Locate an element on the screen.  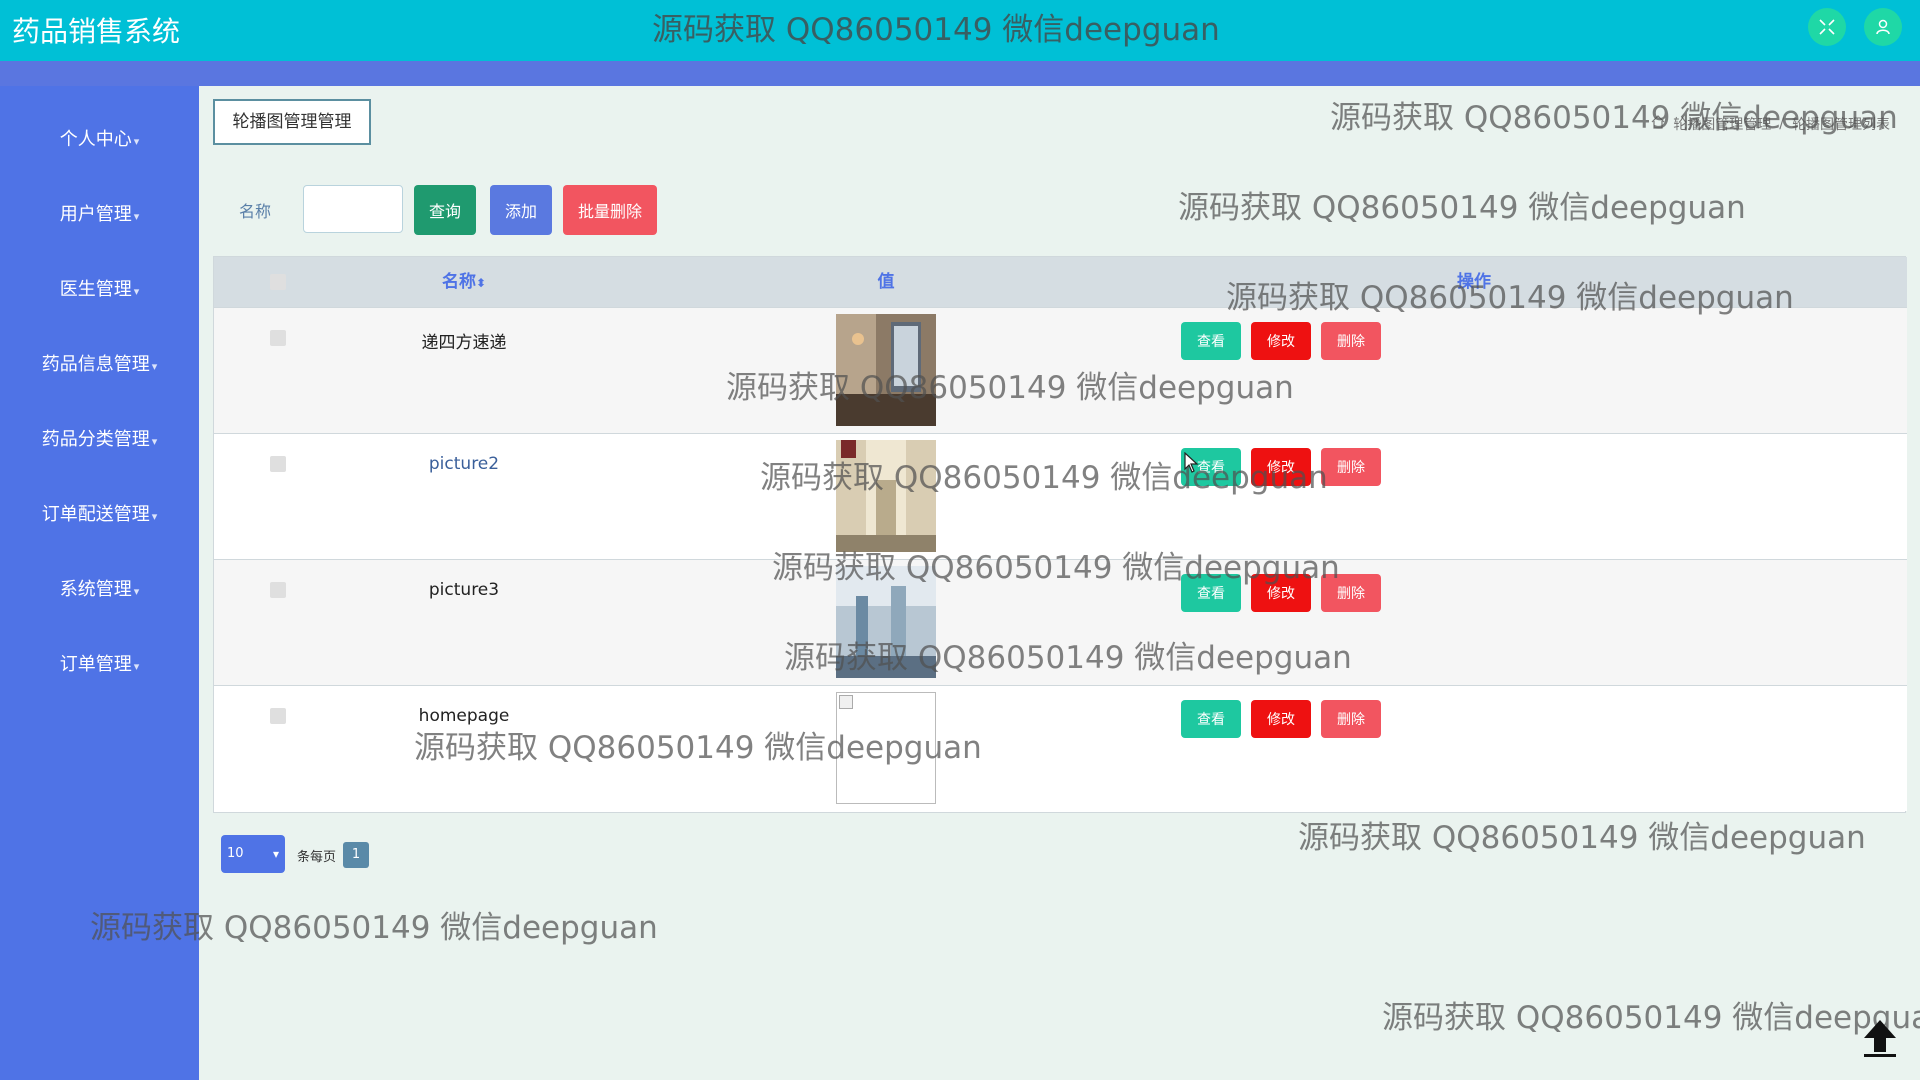
sidebar-item-drug-category: 药品分类管理 ▾ is located at coordinates (99, 440).